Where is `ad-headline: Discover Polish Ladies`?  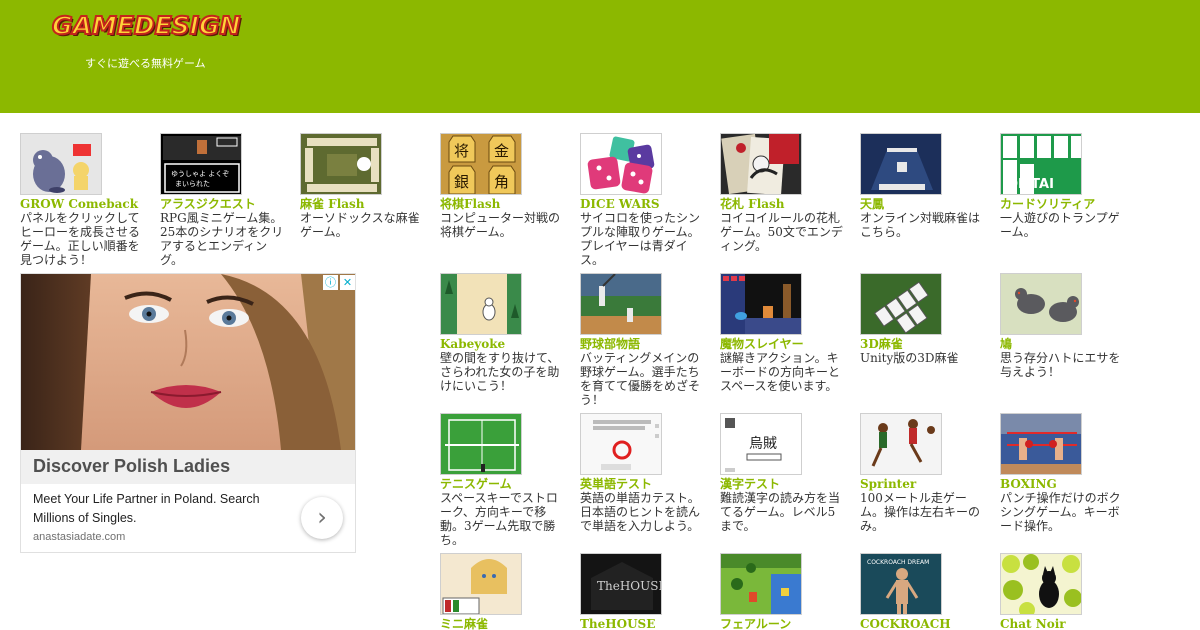 ad-headline: Discover Polish Ladies is located at coordinates (188, 467).